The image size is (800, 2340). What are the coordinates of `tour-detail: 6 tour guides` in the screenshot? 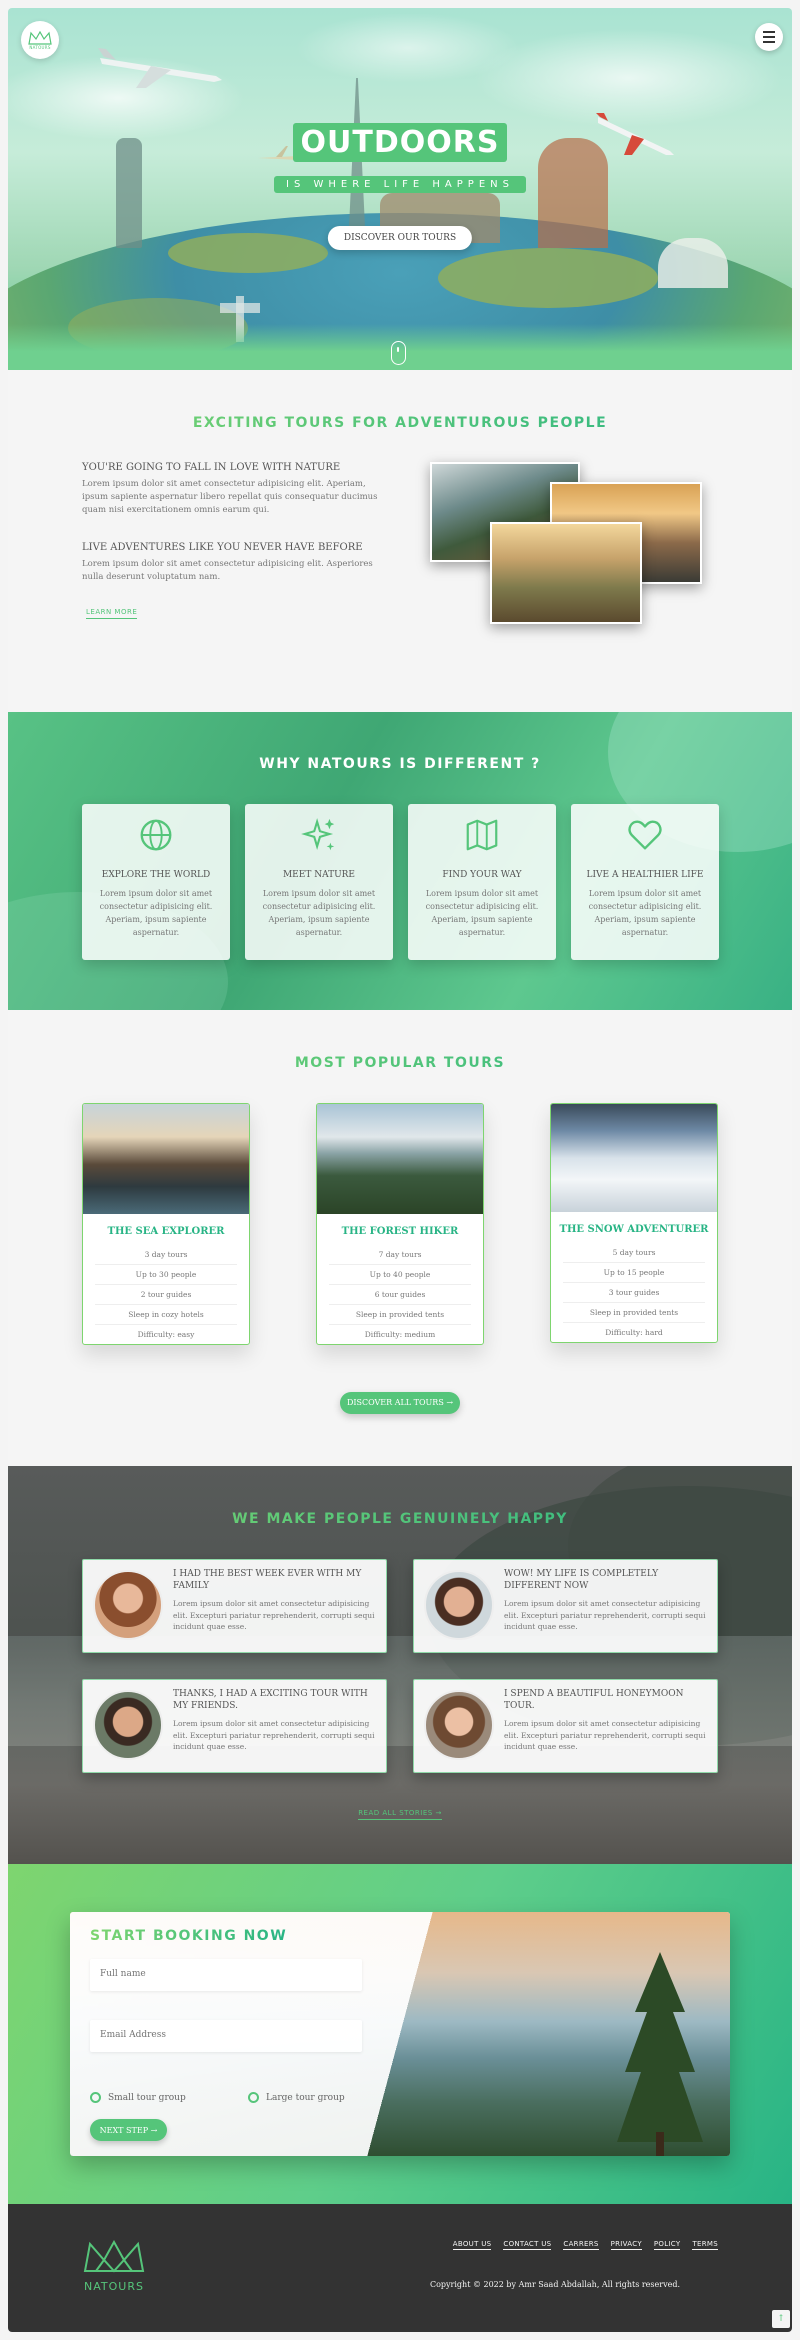 It's located at (400, 1295).